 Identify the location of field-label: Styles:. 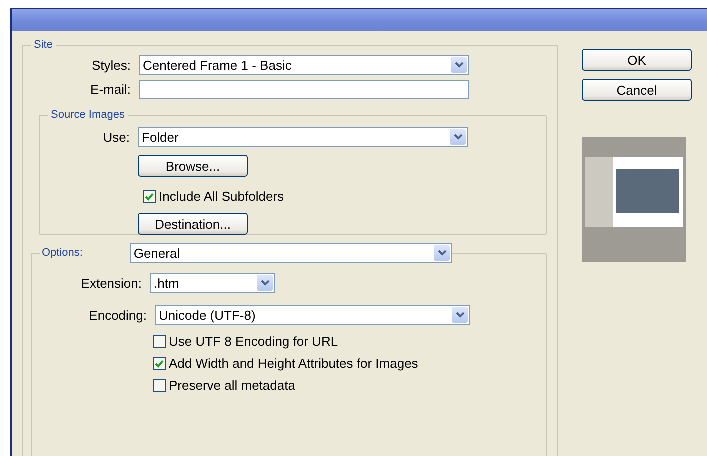
(111, 65).